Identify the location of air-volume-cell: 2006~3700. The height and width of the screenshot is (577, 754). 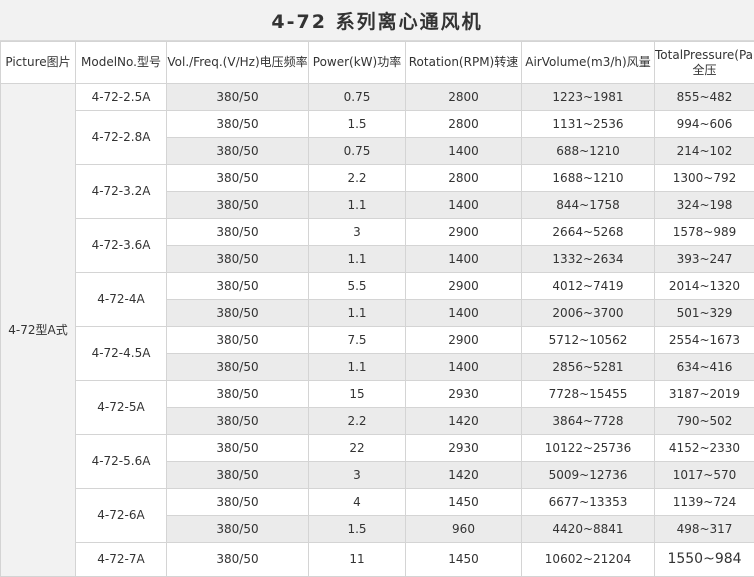
(588, 313).